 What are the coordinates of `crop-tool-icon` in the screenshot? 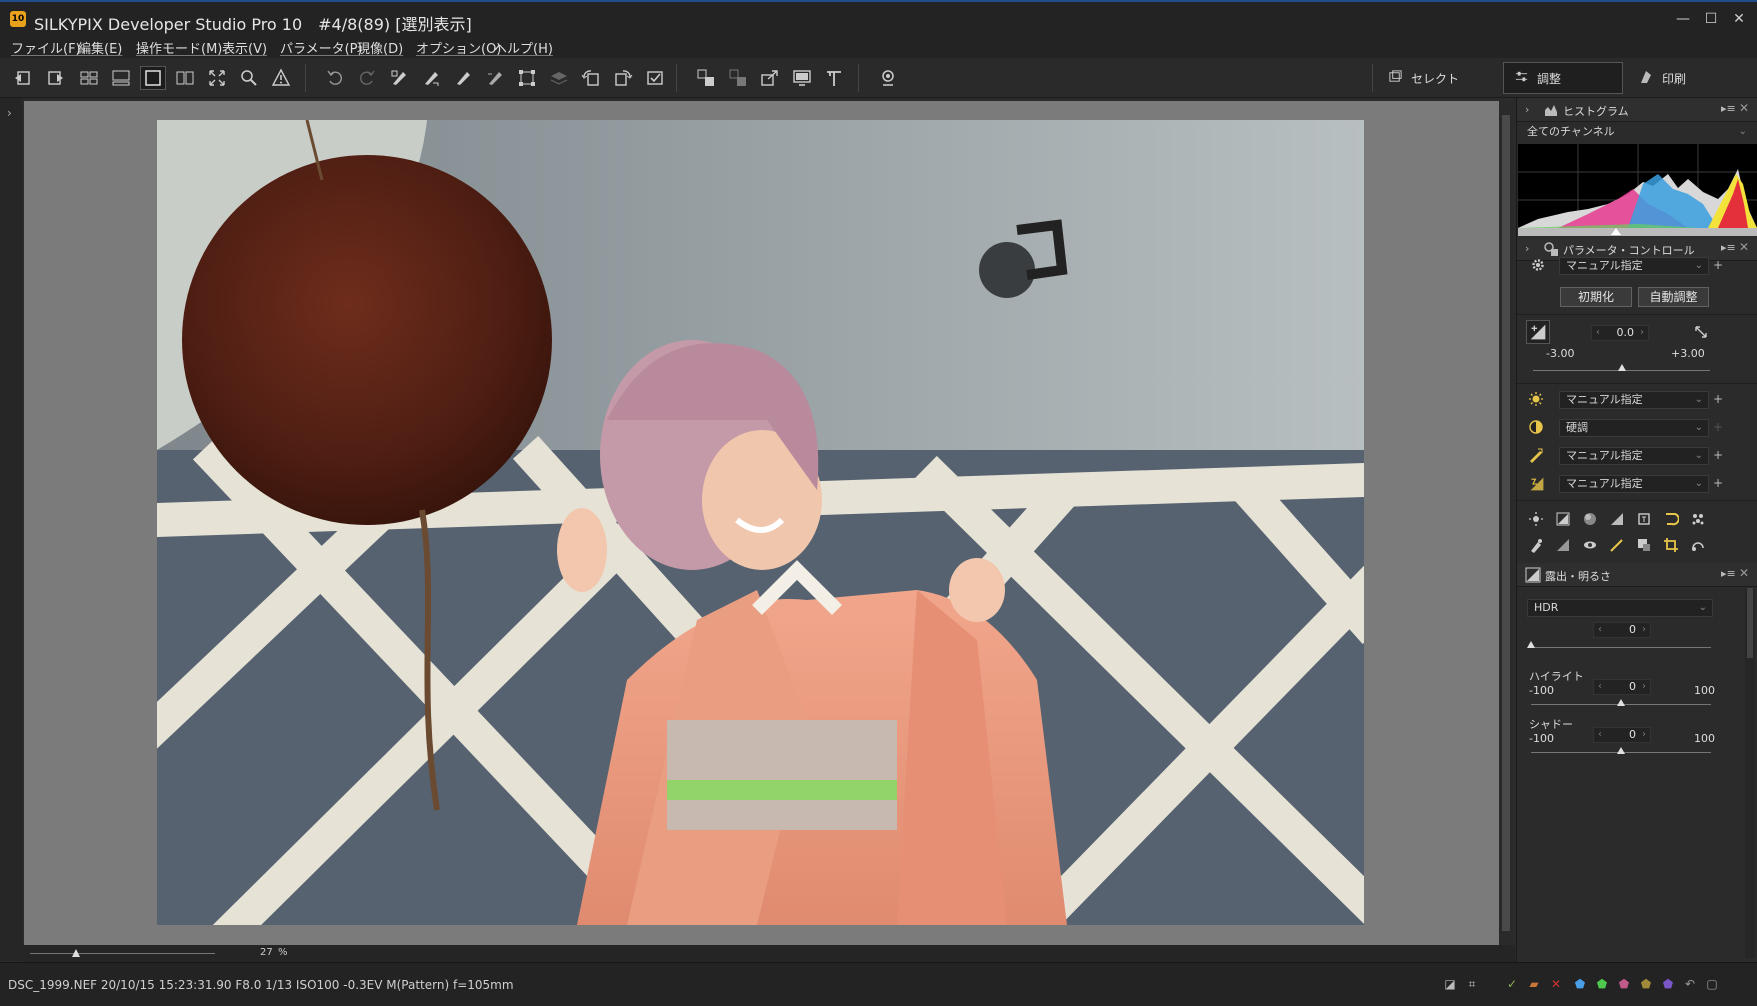 It's located at (1671, 545).